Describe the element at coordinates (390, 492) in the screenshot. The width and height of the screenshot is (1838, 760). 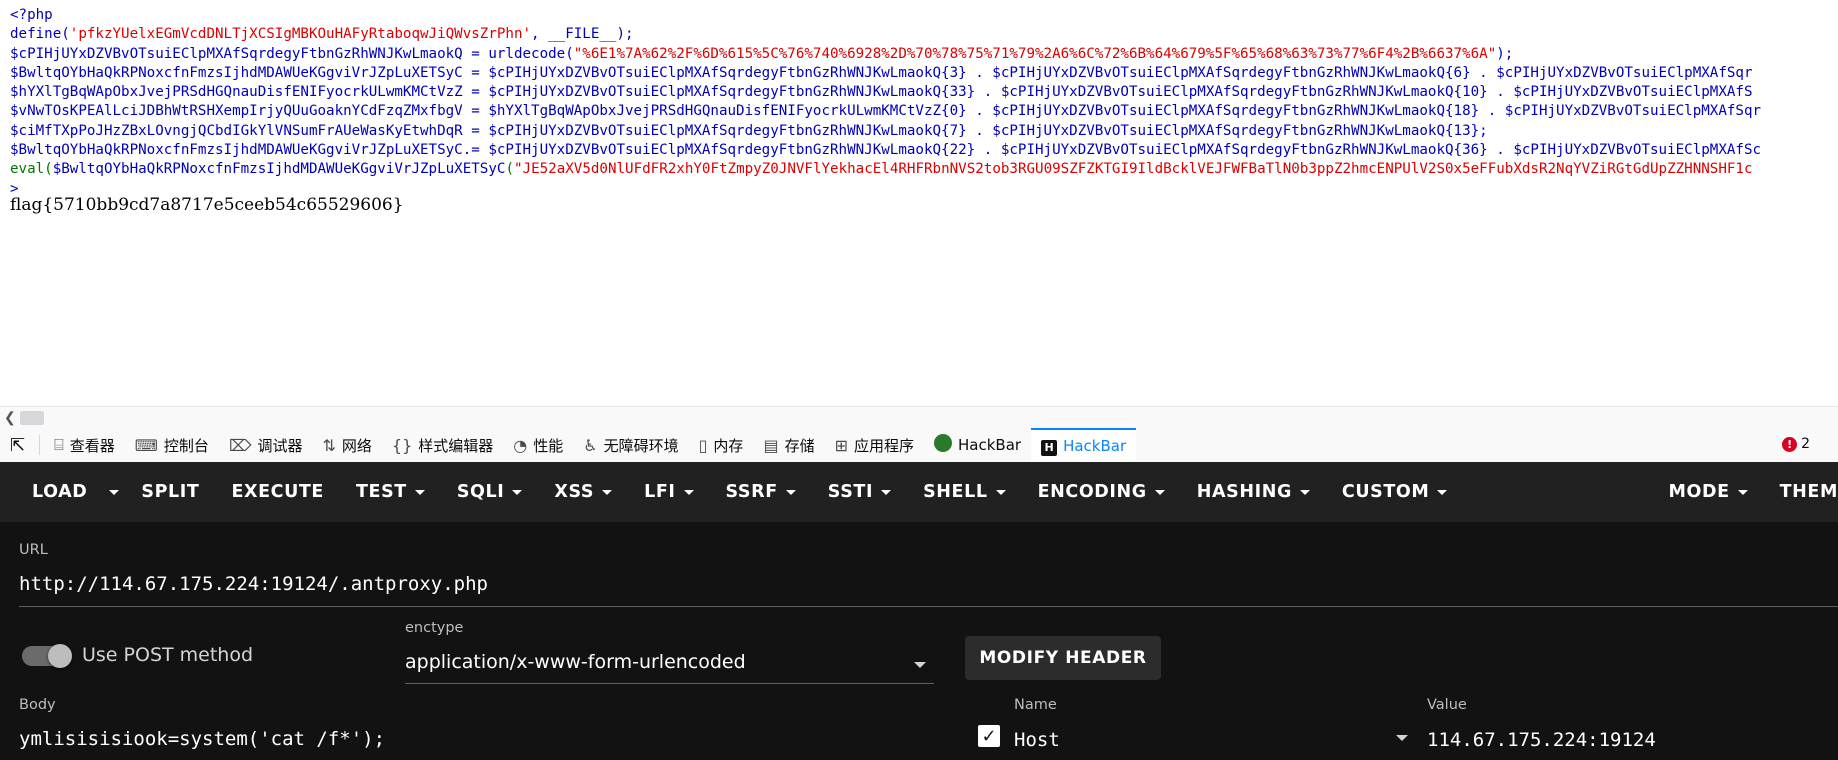
I see `hackbar-menu-item: TEST` at that location.